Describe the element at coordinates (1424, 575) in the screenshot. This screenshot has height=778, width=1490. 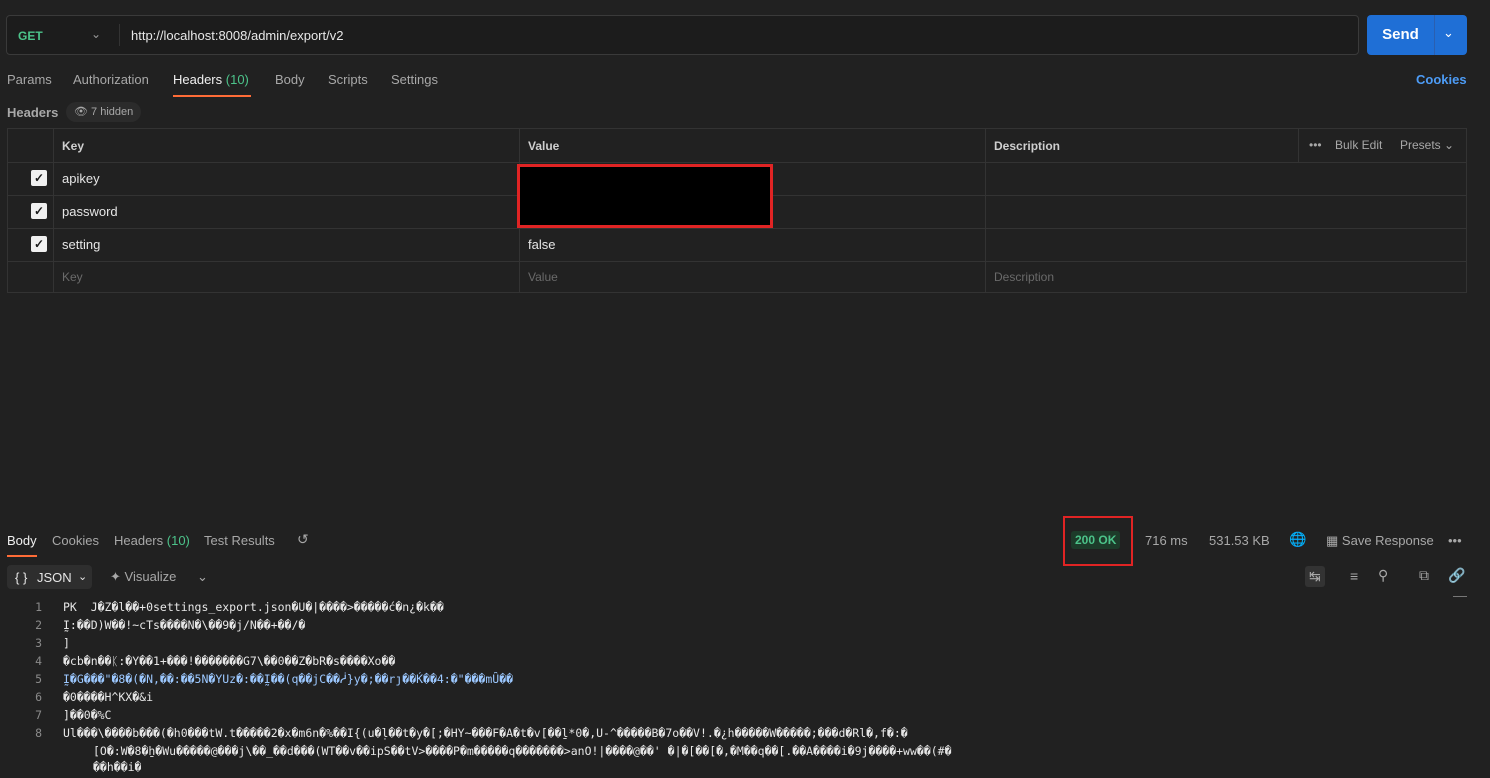
I see `copy-icon: ⧉` at that location.